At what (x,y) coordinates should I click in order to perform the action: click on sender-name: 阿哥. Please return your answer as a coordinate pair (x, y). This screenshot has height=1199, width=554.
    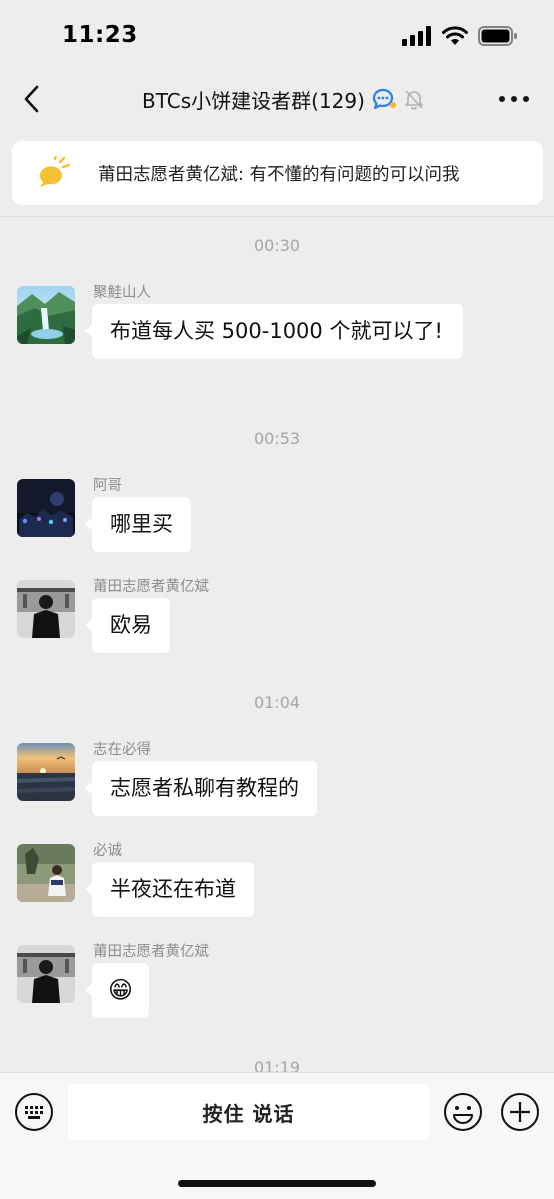
    Looking at the image, I should click on (107, 486).